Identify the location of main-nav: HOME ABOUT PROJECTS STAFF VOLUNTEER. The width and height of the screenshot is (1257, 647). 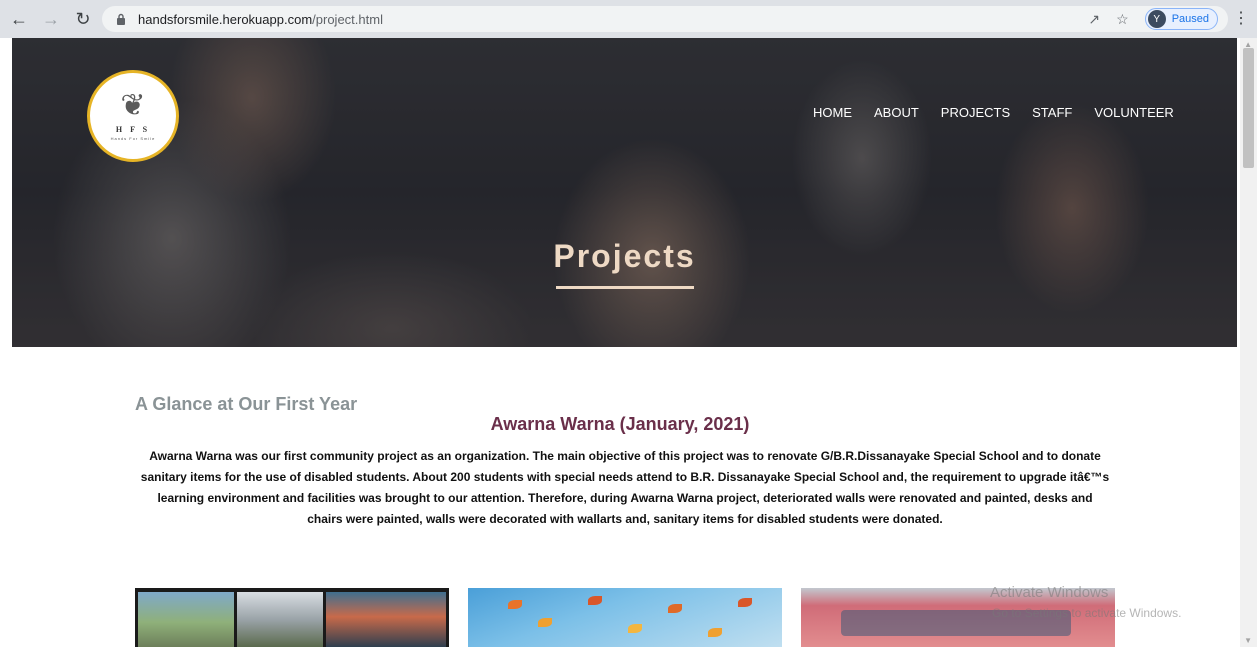
(993, 112).